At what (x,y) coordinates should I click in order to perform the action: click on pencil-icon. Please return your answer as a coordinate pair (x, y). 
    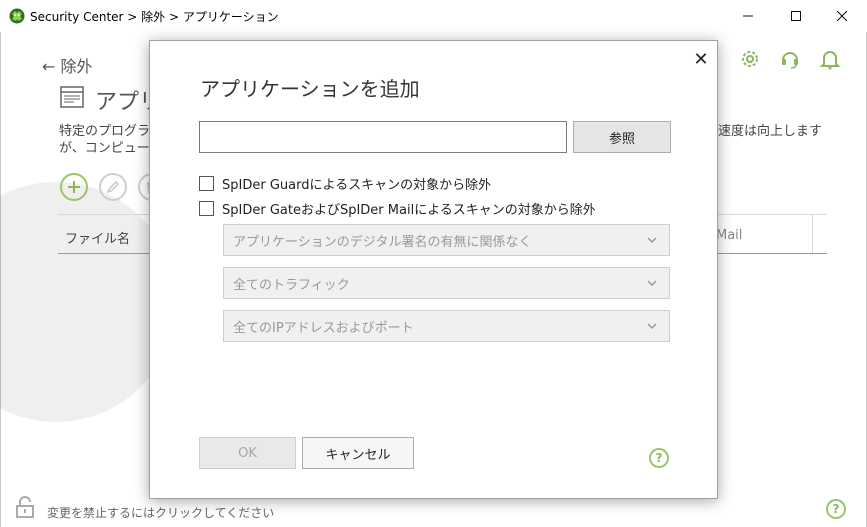
    Looking at the image, I should click on (113, 187).